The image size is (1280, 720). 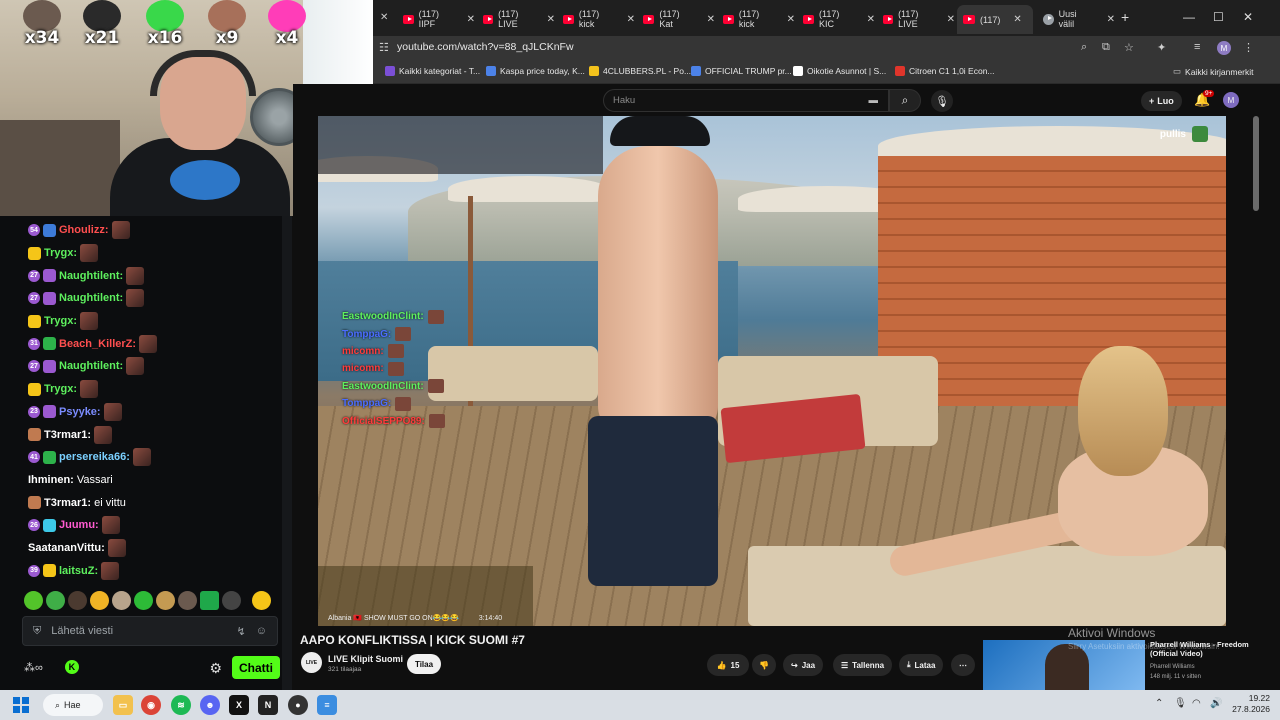 I want to click on chat-username: Ghoulizz:, so click(x=84, y=230).